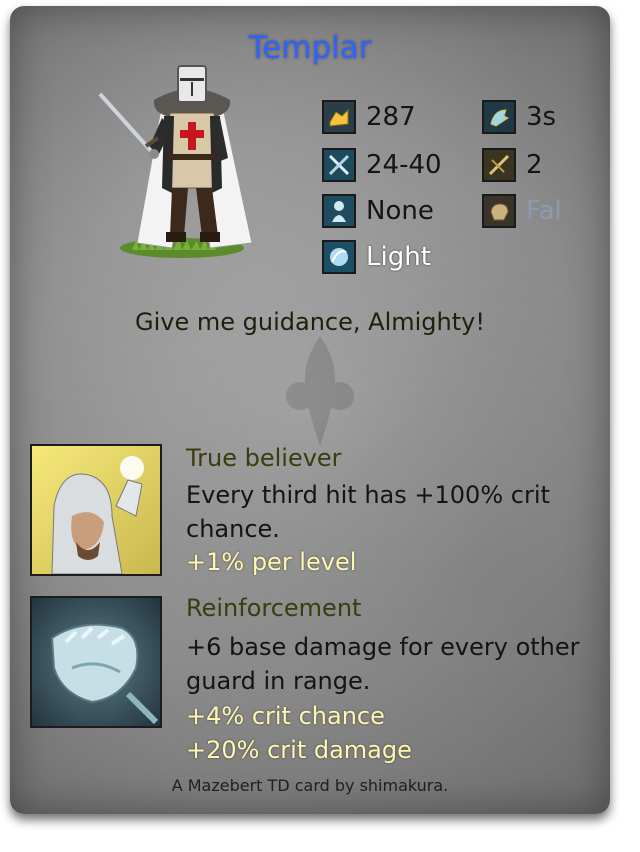 This screenshot has height=852, width=640. I want to click on fist-icon, so click(499, 211).